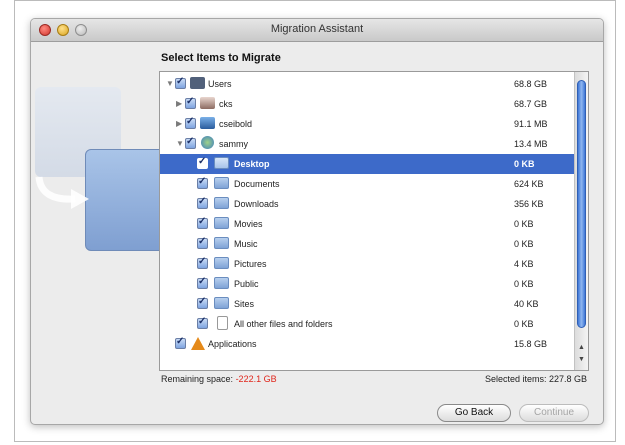  I want to click on list-item-documents: Documents 624 KB, so click(367, 184).